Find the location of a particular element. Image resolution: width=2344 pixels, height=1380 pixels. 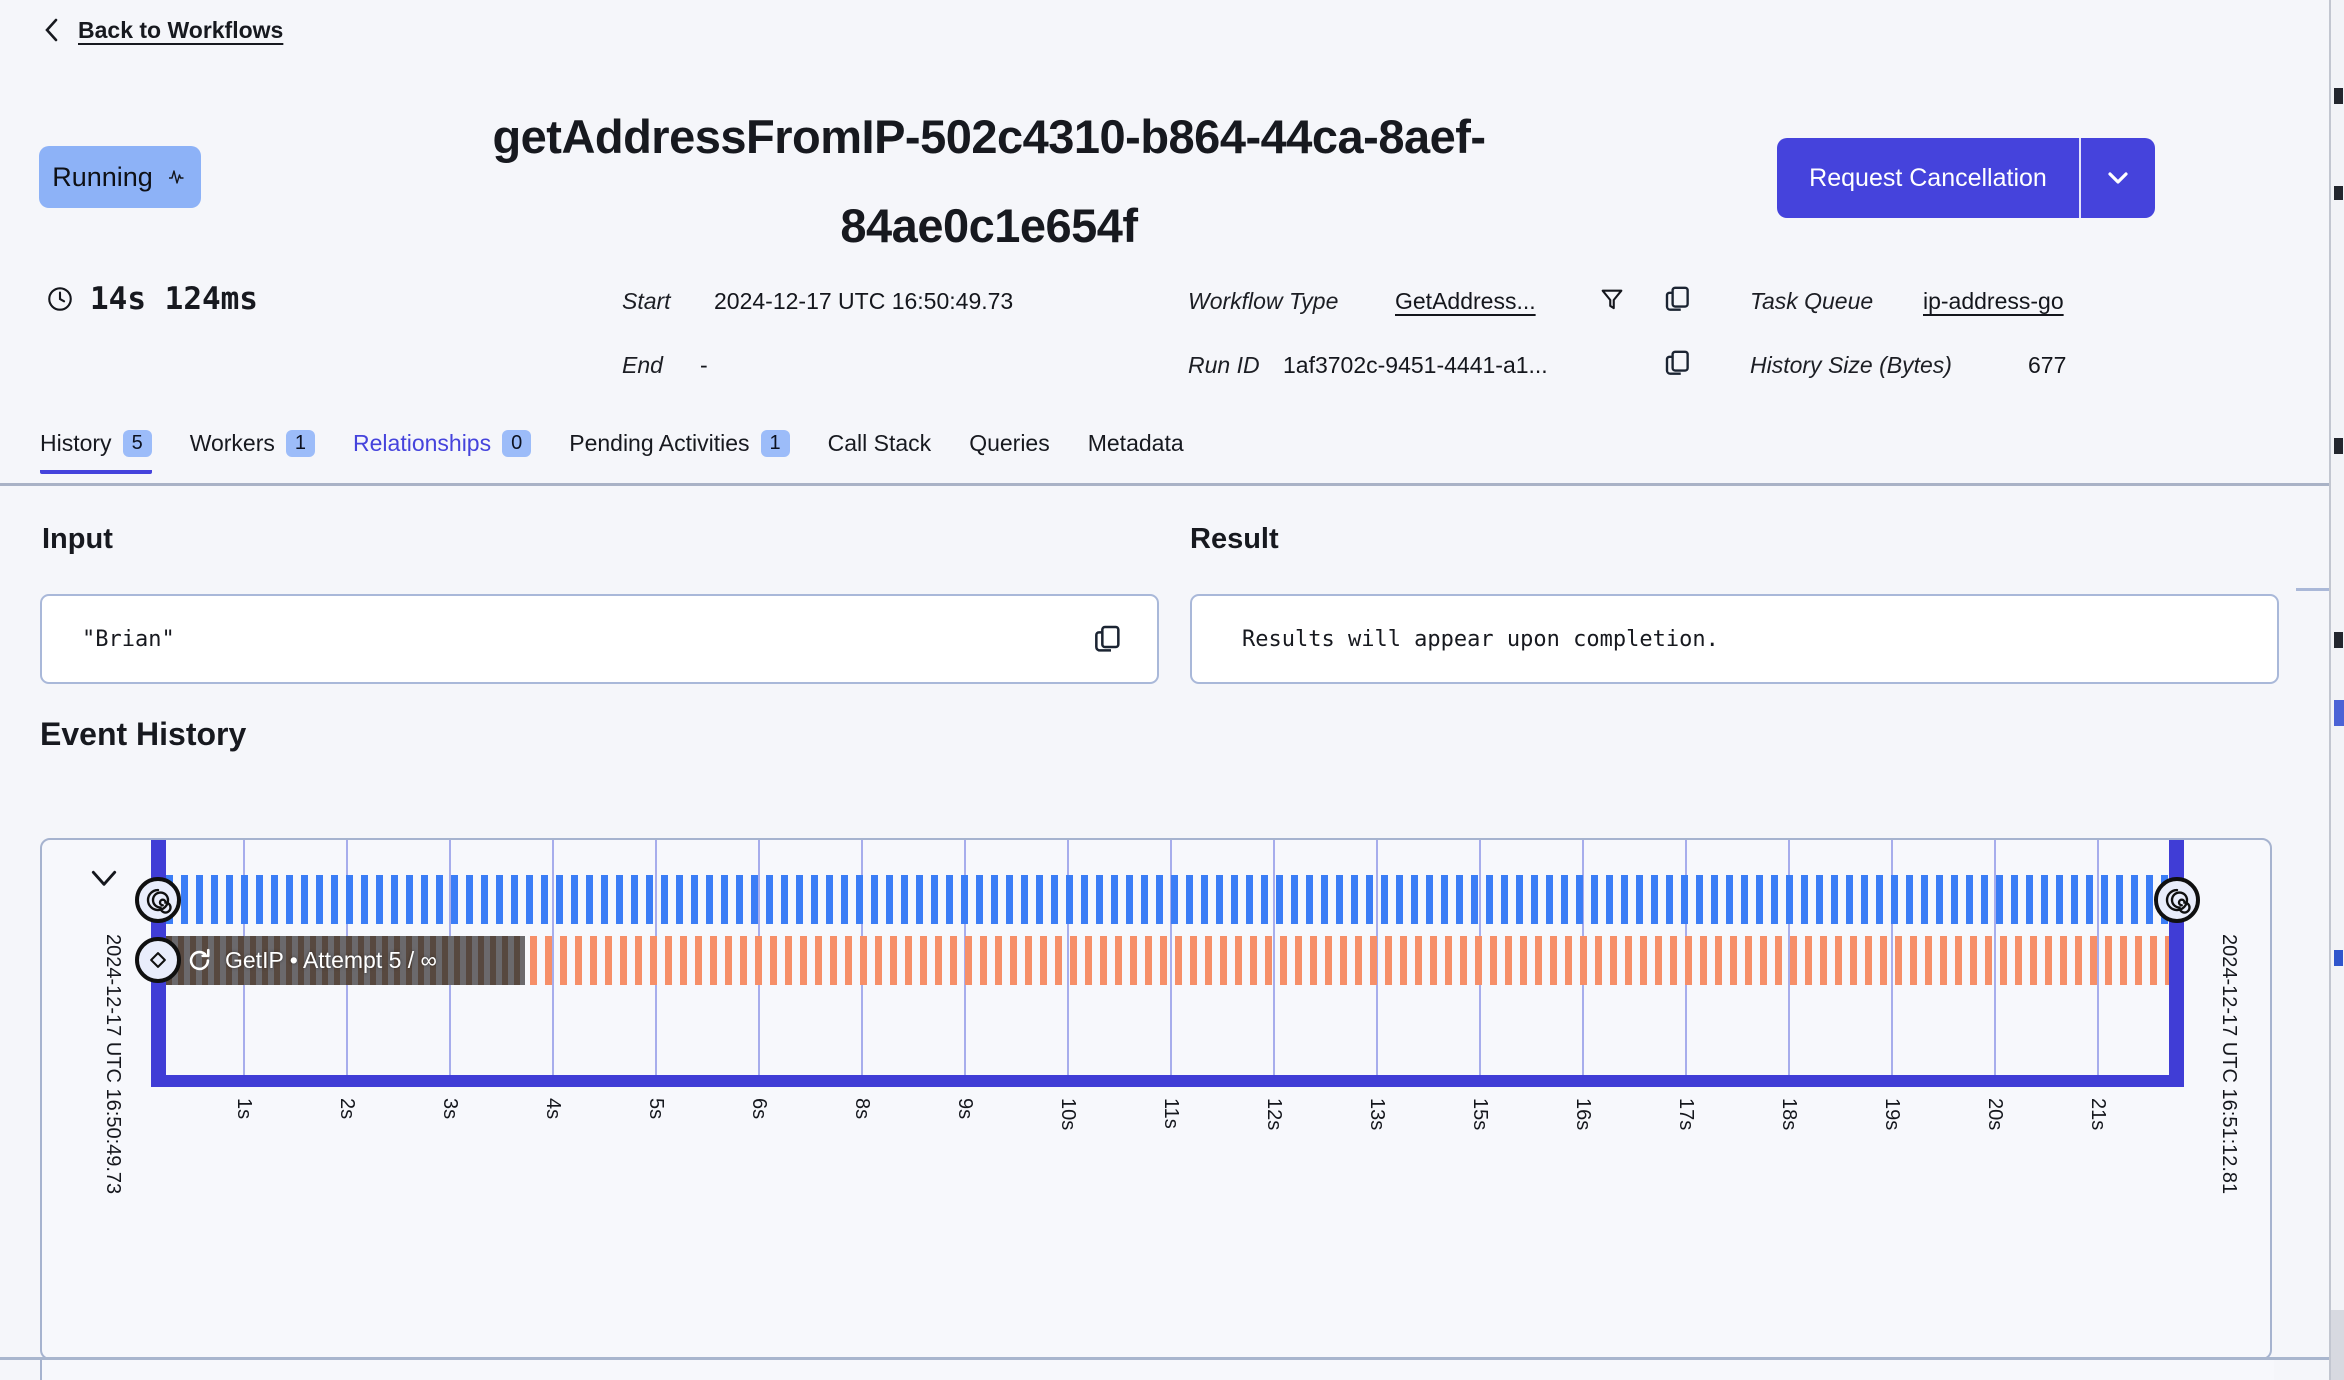

chevron-down-icon is located at coordinates (2118, 178).